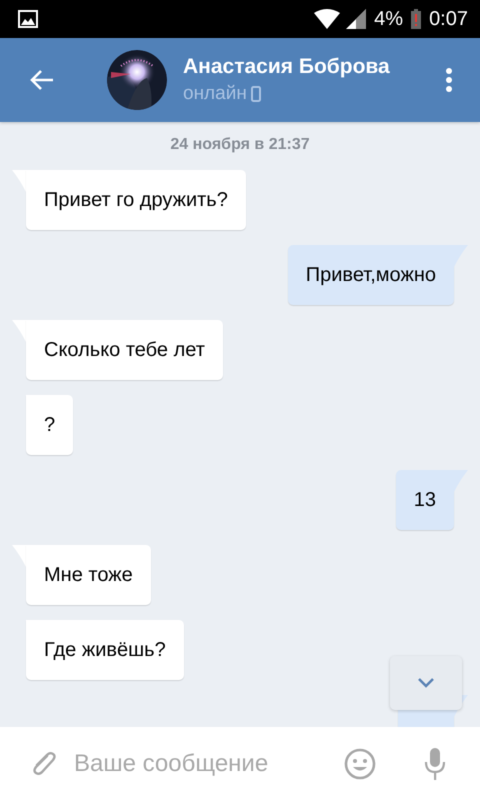  I want to click on message-bubble: 13, so click(425, 500).